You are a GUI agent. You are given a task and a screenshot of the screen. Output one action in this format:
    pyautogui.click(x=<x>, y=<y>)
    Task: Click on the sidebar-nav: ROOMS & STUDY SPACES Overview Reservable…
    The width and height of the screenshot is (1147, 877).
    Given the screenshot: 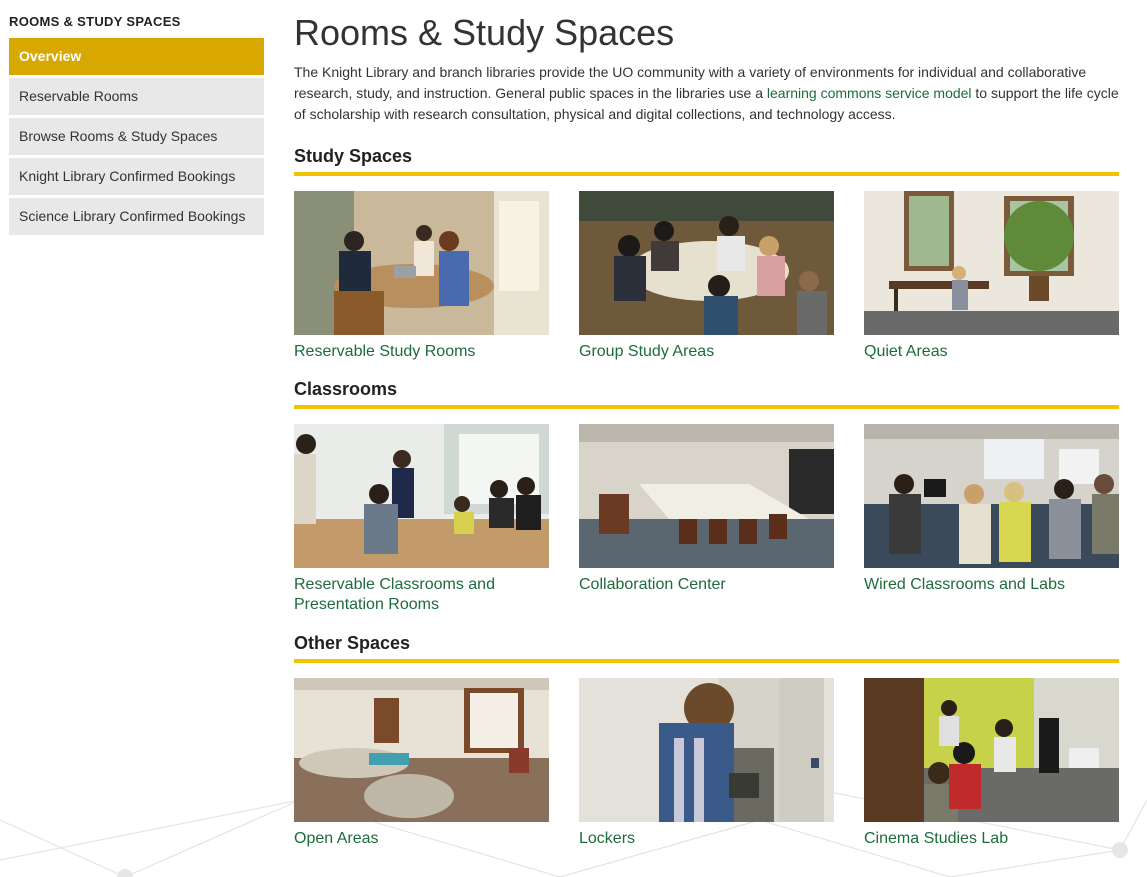 What is the action you would take?
    pyautogui.click(x=136, y=119)
    